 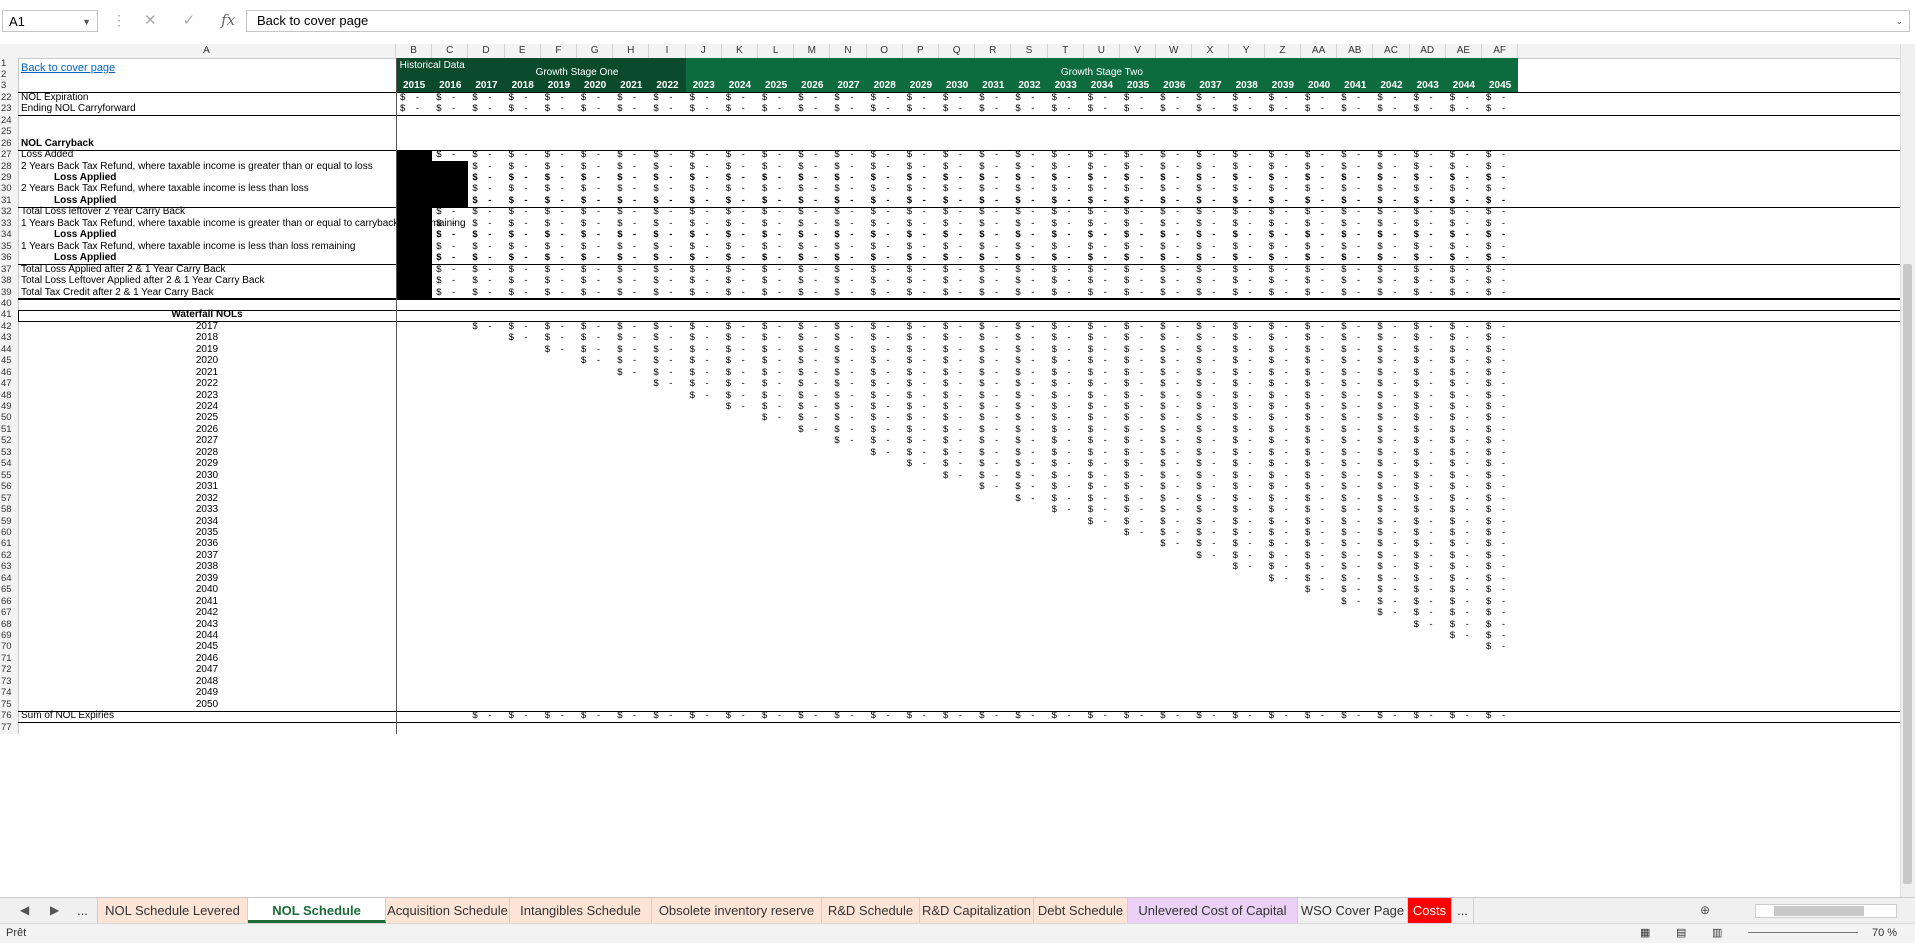 I want to click on column-header-D: D, so click(x=486, y=51).